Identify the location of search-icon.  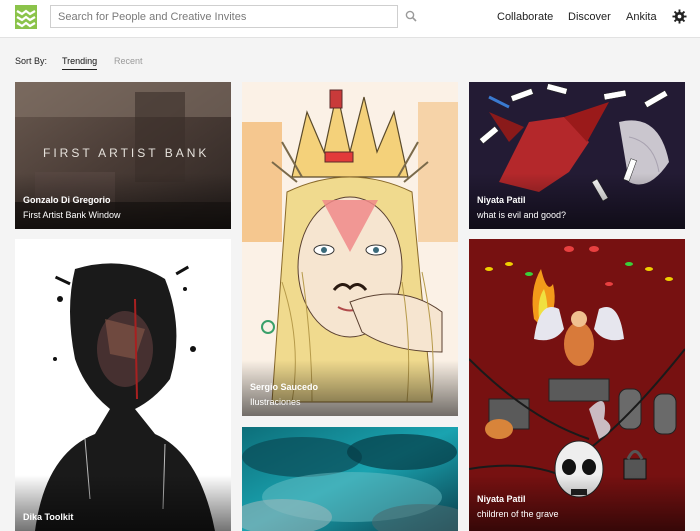
(411, 16).